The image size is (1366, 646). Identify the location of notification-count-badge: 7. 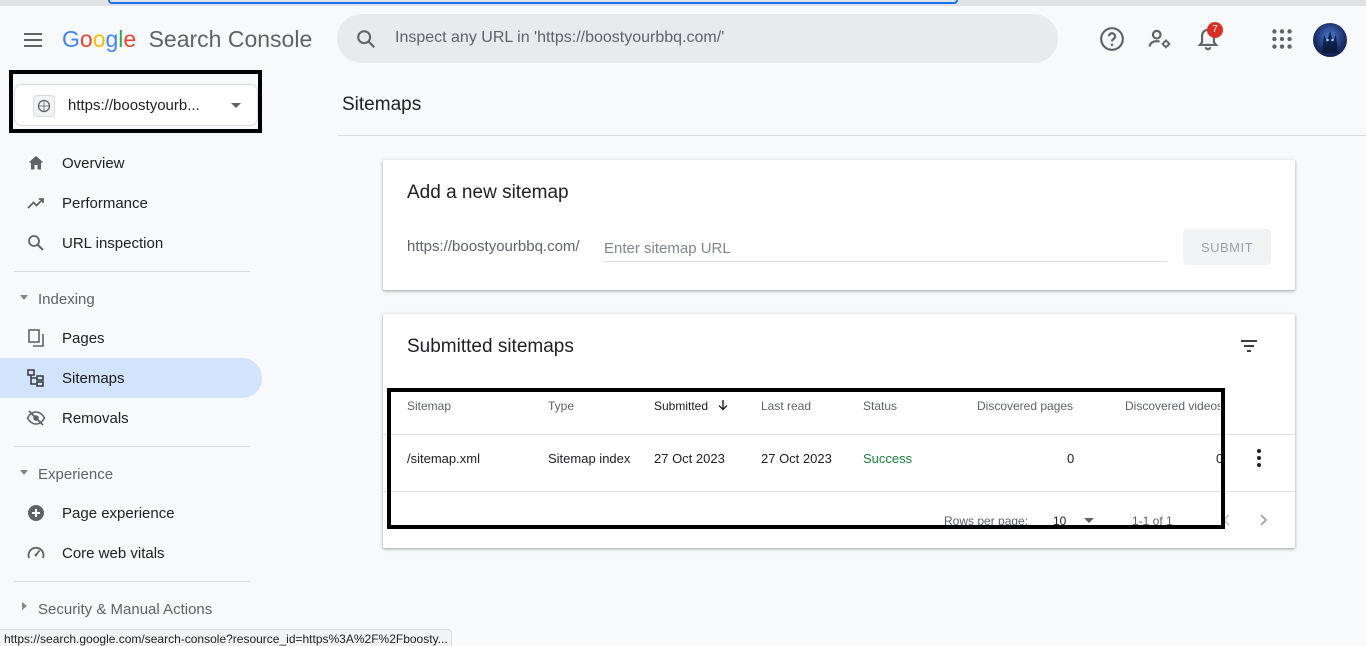
(1215, 30).